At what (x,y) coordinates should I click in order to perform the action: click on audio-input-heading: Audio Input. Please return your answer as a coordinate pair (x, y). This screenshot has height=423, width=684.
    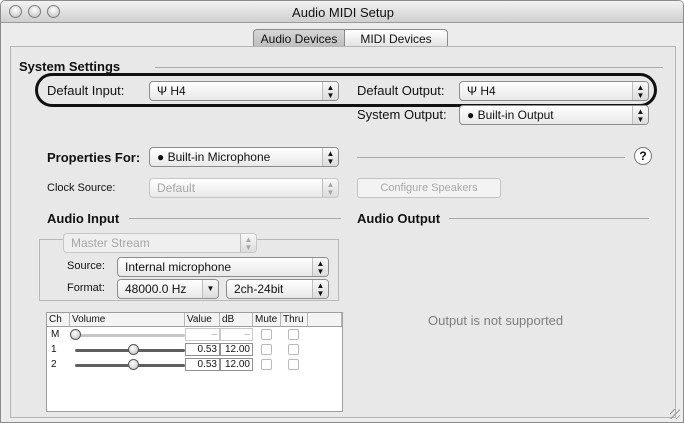
    Looking at the image, I should click on (83, 218).